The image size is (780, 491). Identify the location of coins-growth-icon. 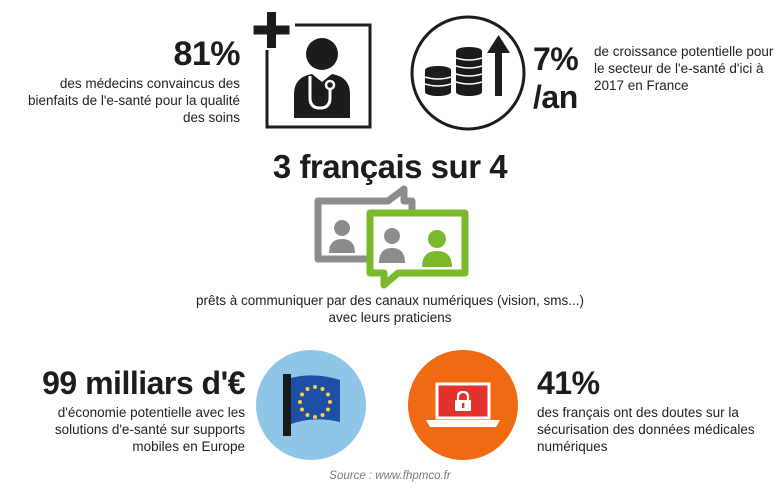
(468, 73).